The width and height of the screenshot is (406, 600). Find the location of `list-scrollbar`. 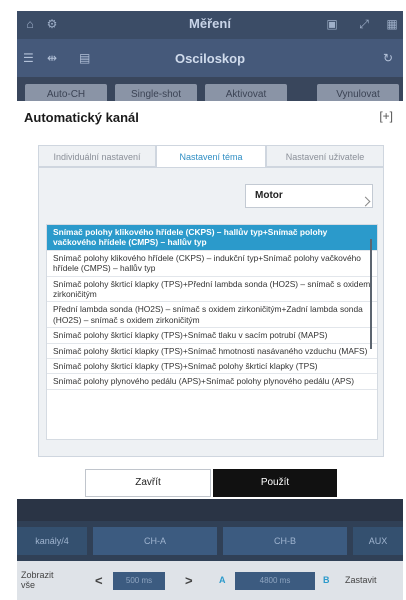

list-scrollbar is located at coordinates (371, 294).